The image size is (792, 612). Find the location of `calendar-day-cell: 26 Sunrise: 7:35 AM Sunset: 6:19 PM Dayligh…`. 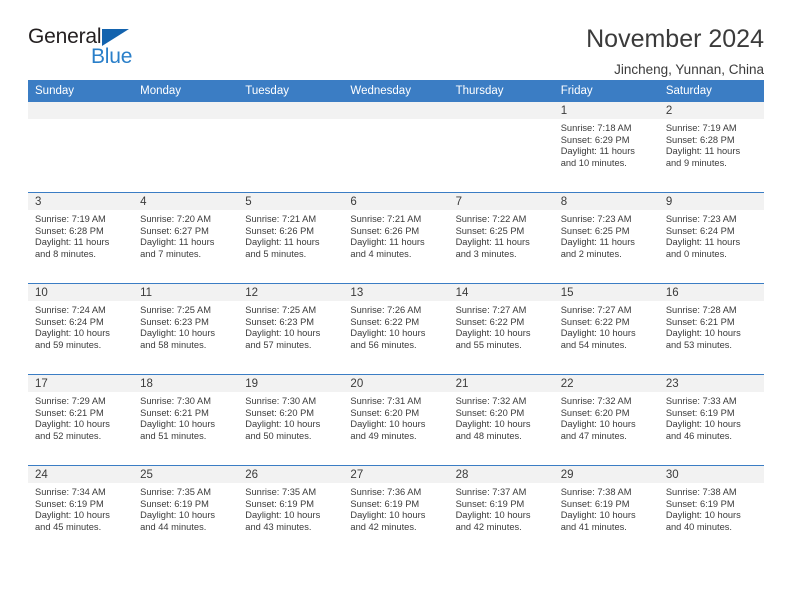

calendar-day-cell: 26 Sunrise: 7:35 AM Sunset: 6:19 PM Dayligh… is located at coordinates (291, 510).